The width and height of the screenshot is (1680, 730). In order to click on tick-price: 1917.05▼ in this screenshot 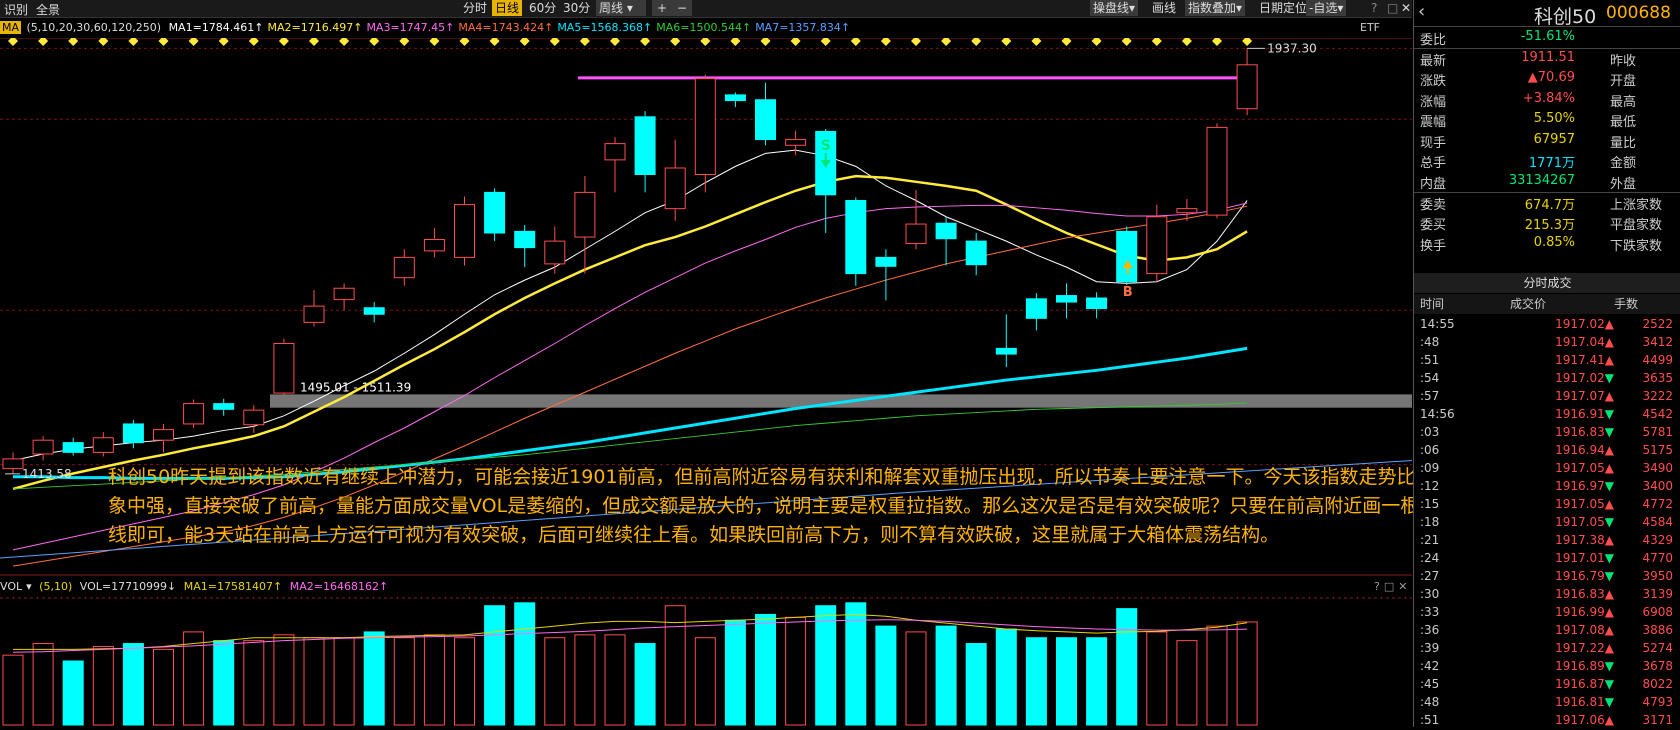, I will do `click(1564, 522)`.